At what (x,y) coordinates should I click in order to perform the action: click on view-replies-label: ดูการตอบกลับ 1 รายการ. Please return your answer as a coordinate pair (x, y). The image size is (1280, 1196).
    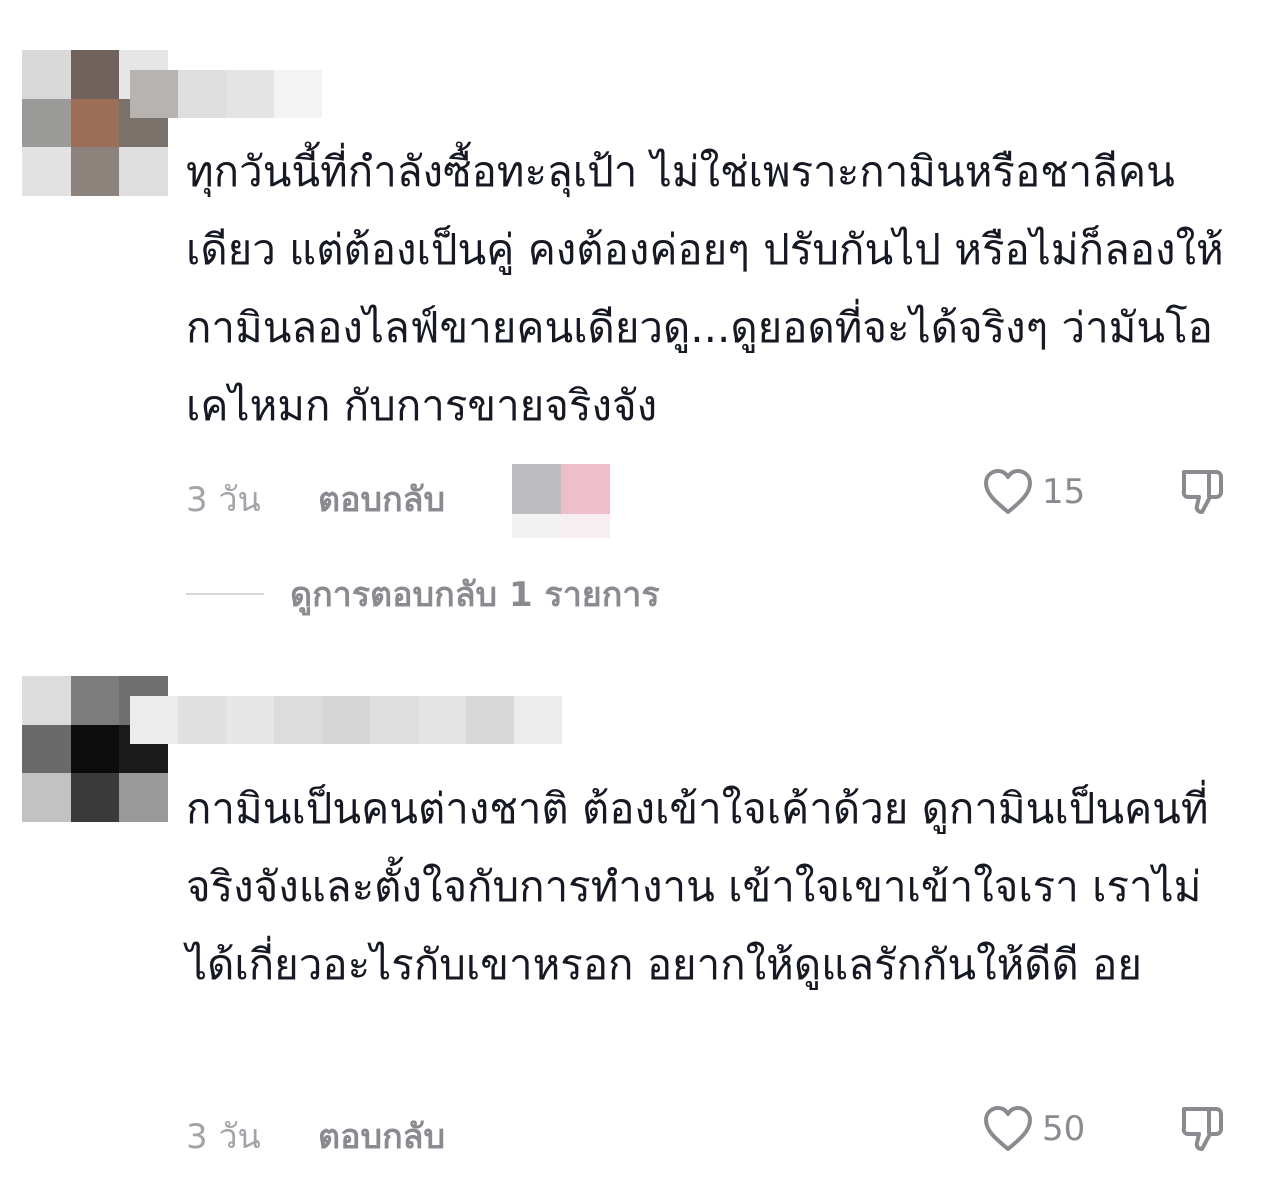
    Looking at the image, I should click on (475, 595).